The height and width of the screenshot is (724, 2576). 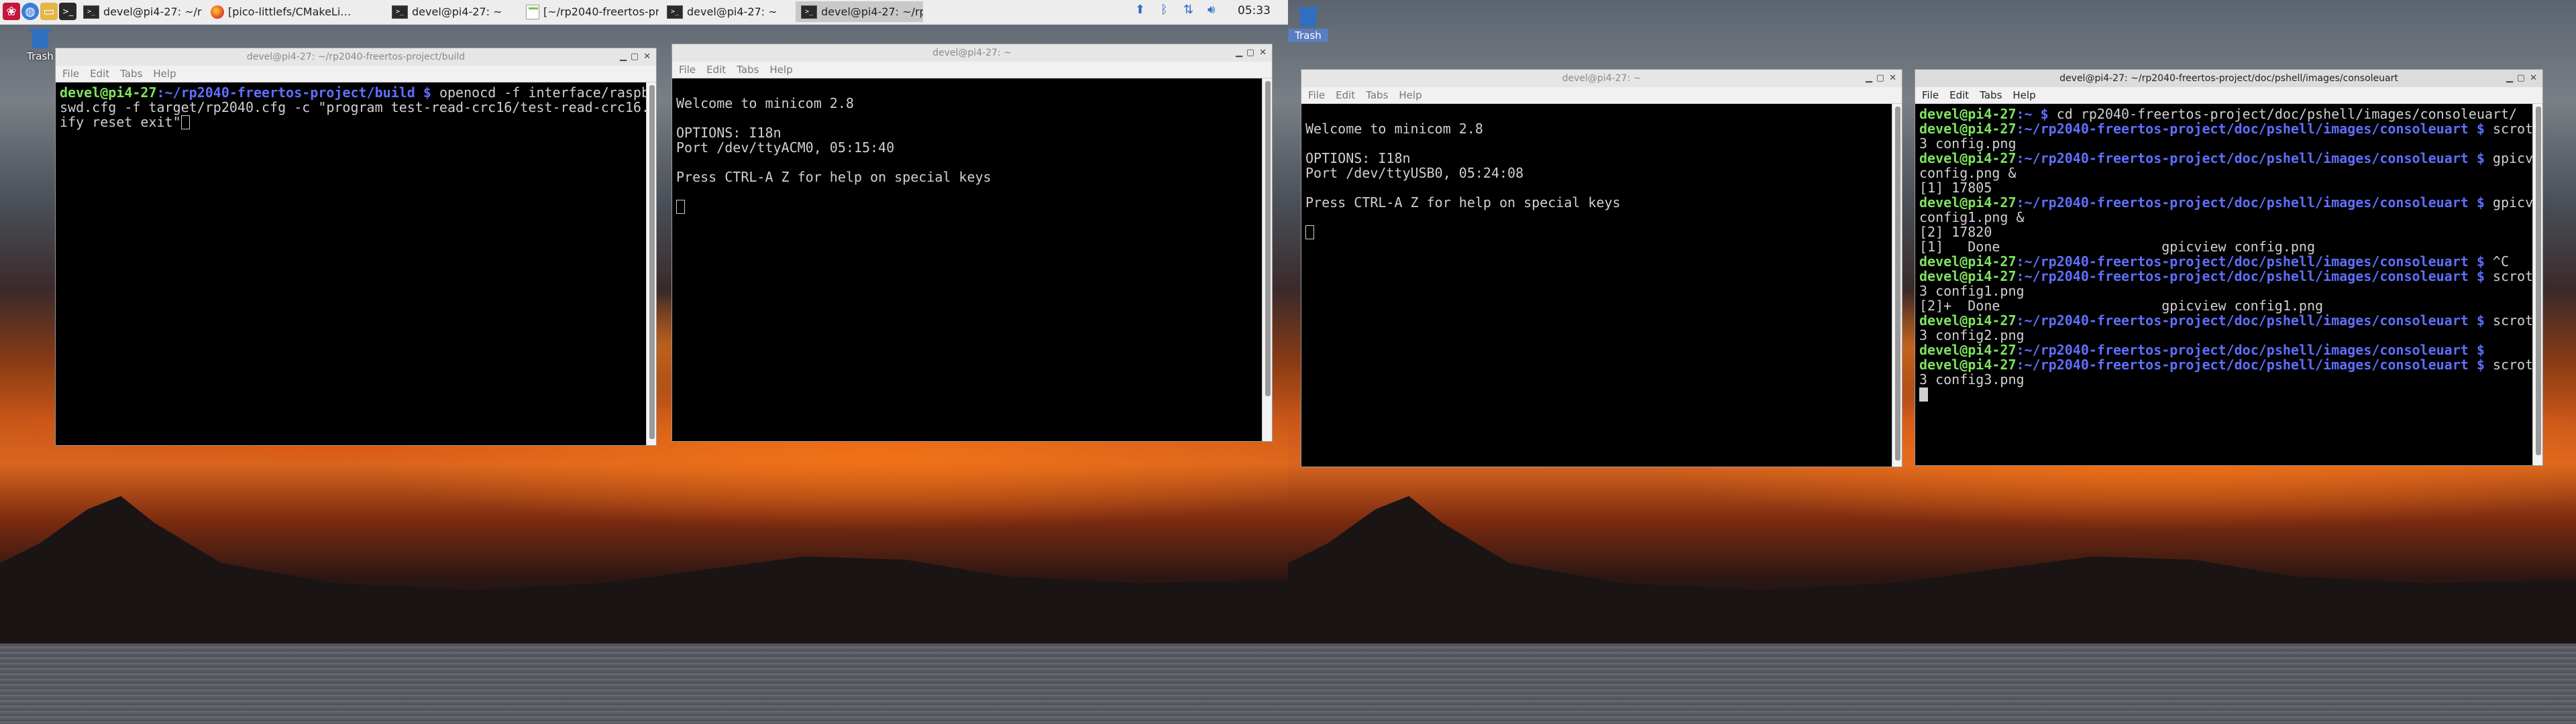 I want to click on trash-icon, so click(x=1308, y=17).